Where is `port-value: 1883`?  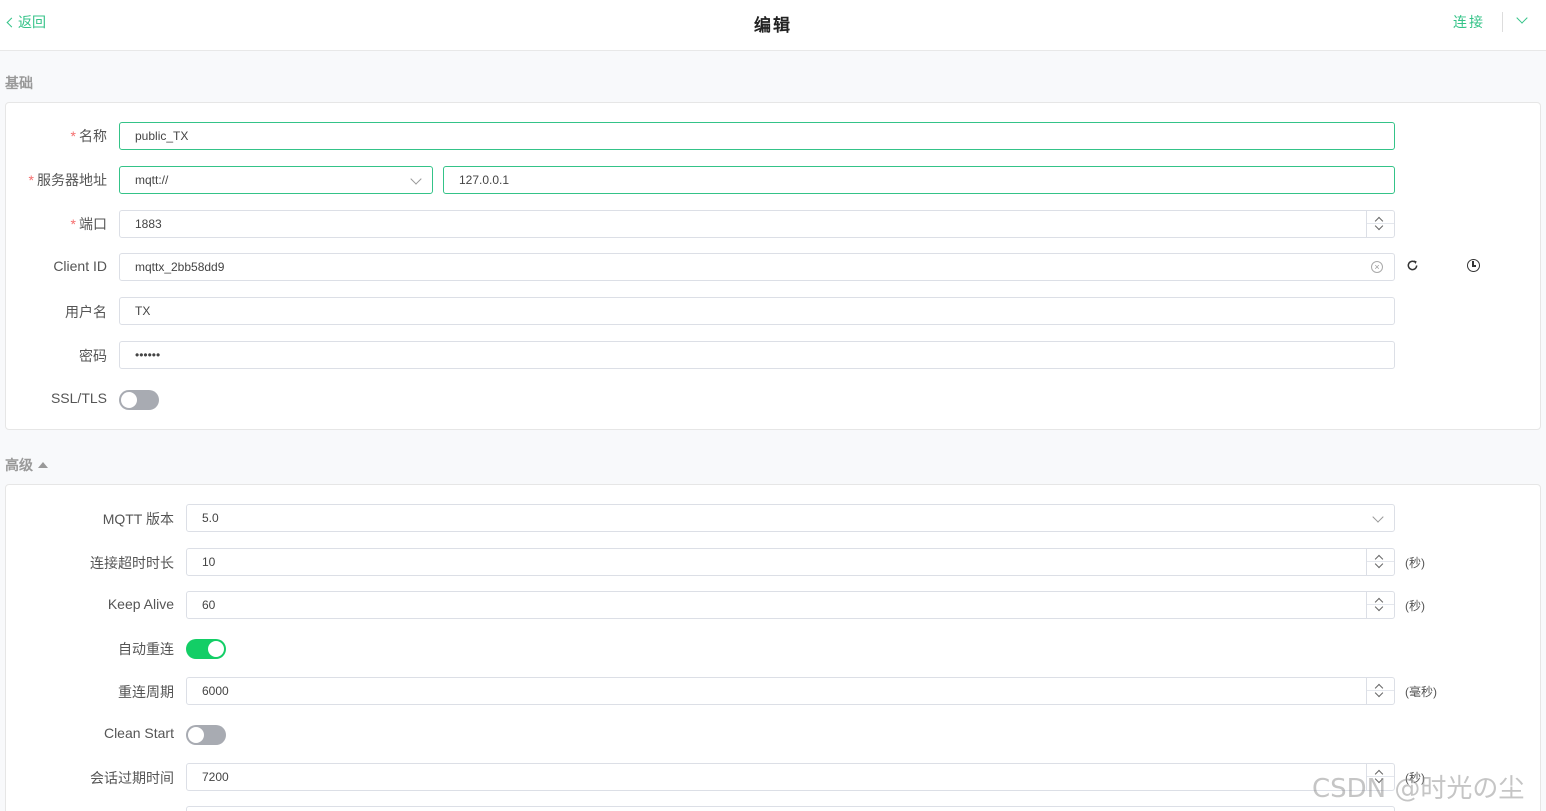
port-value: 1883 is located at coordinates (148, 224).